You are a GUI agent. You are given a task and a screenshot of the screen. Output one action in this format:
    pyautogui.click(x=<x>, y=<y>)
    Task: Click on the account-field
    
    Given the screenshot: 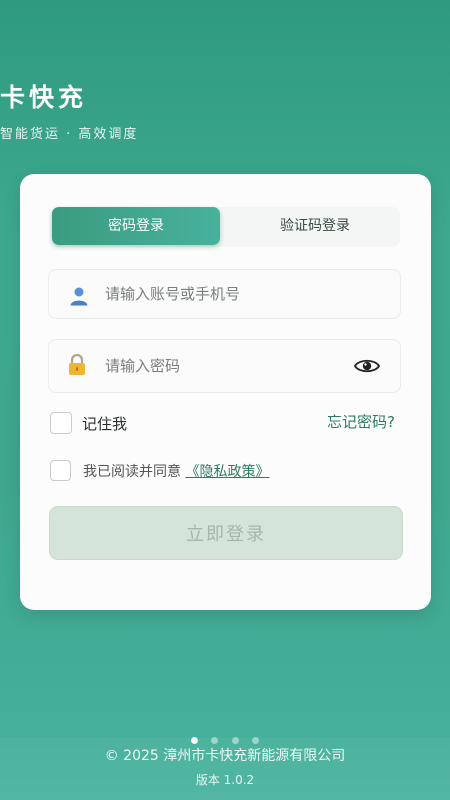 What is the action you would take?
    pyautogui.click(x=224, y=294)
    